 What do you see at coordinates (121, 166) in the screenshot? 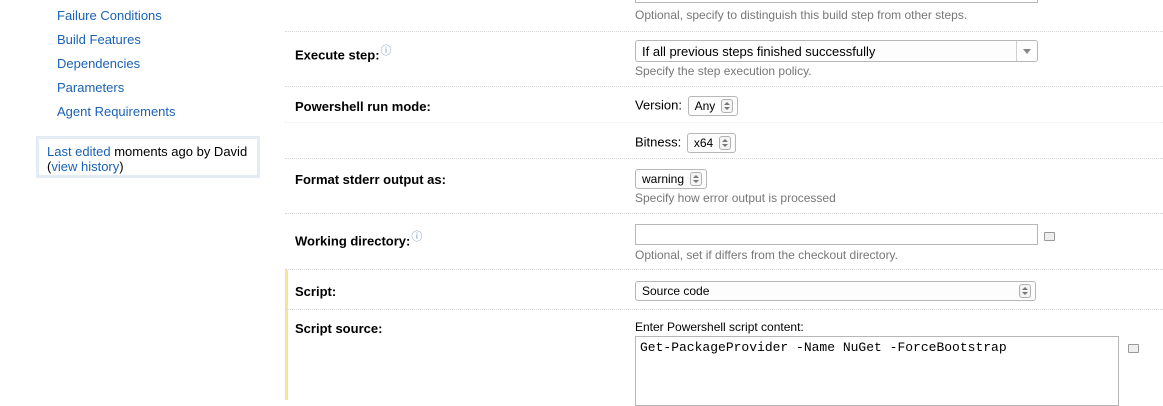
I see `paren-close: )` at bounding box center [121, 166].